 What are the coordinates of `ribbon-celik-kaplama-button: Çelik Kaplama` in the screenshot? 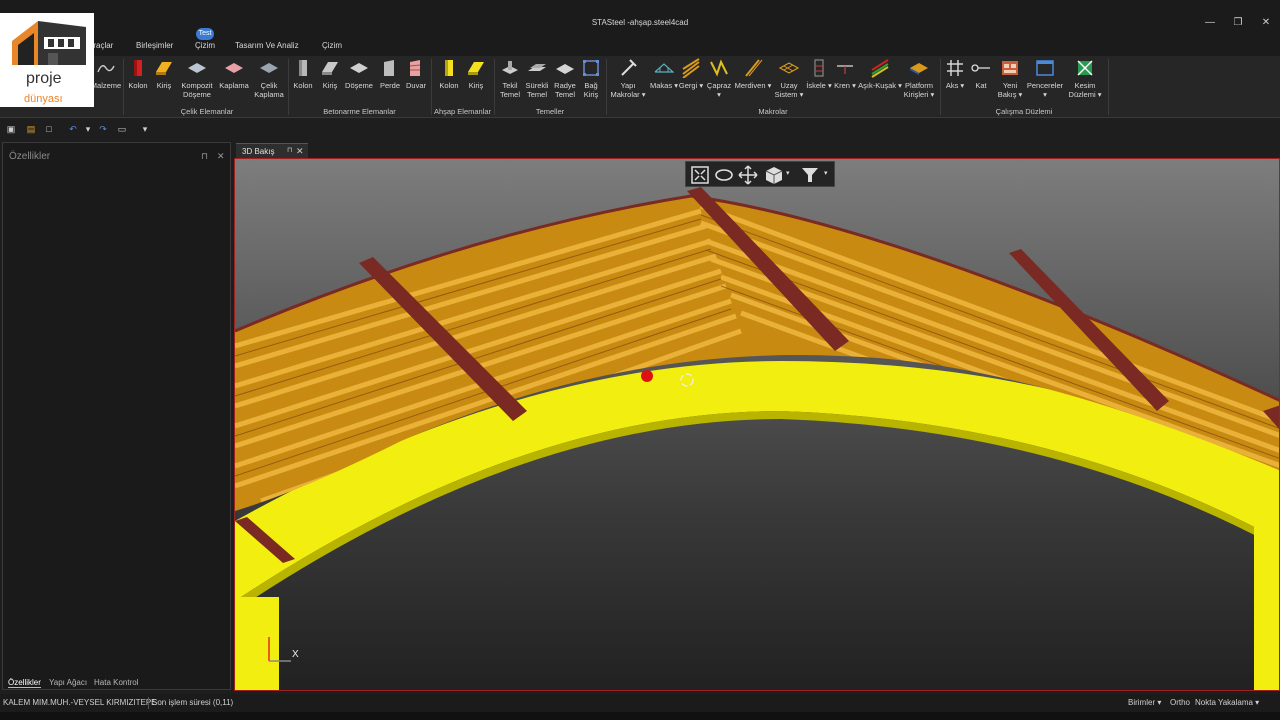 It's located at (269, 78).